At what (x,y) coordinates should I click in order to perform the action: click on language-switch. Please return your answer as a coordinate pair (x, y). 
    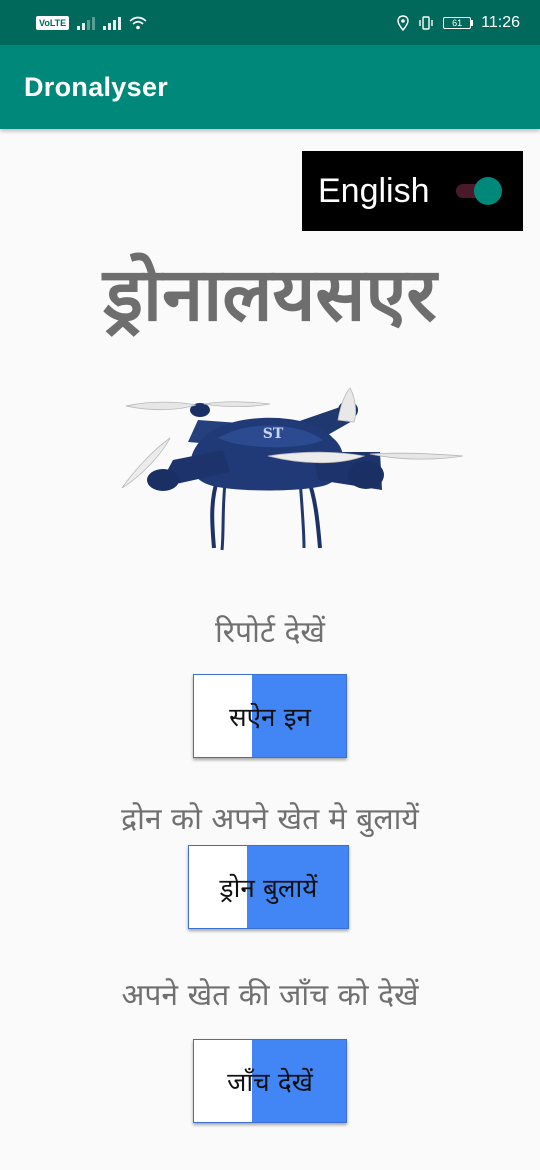
    Looking at the image, I should click on (479, 191).